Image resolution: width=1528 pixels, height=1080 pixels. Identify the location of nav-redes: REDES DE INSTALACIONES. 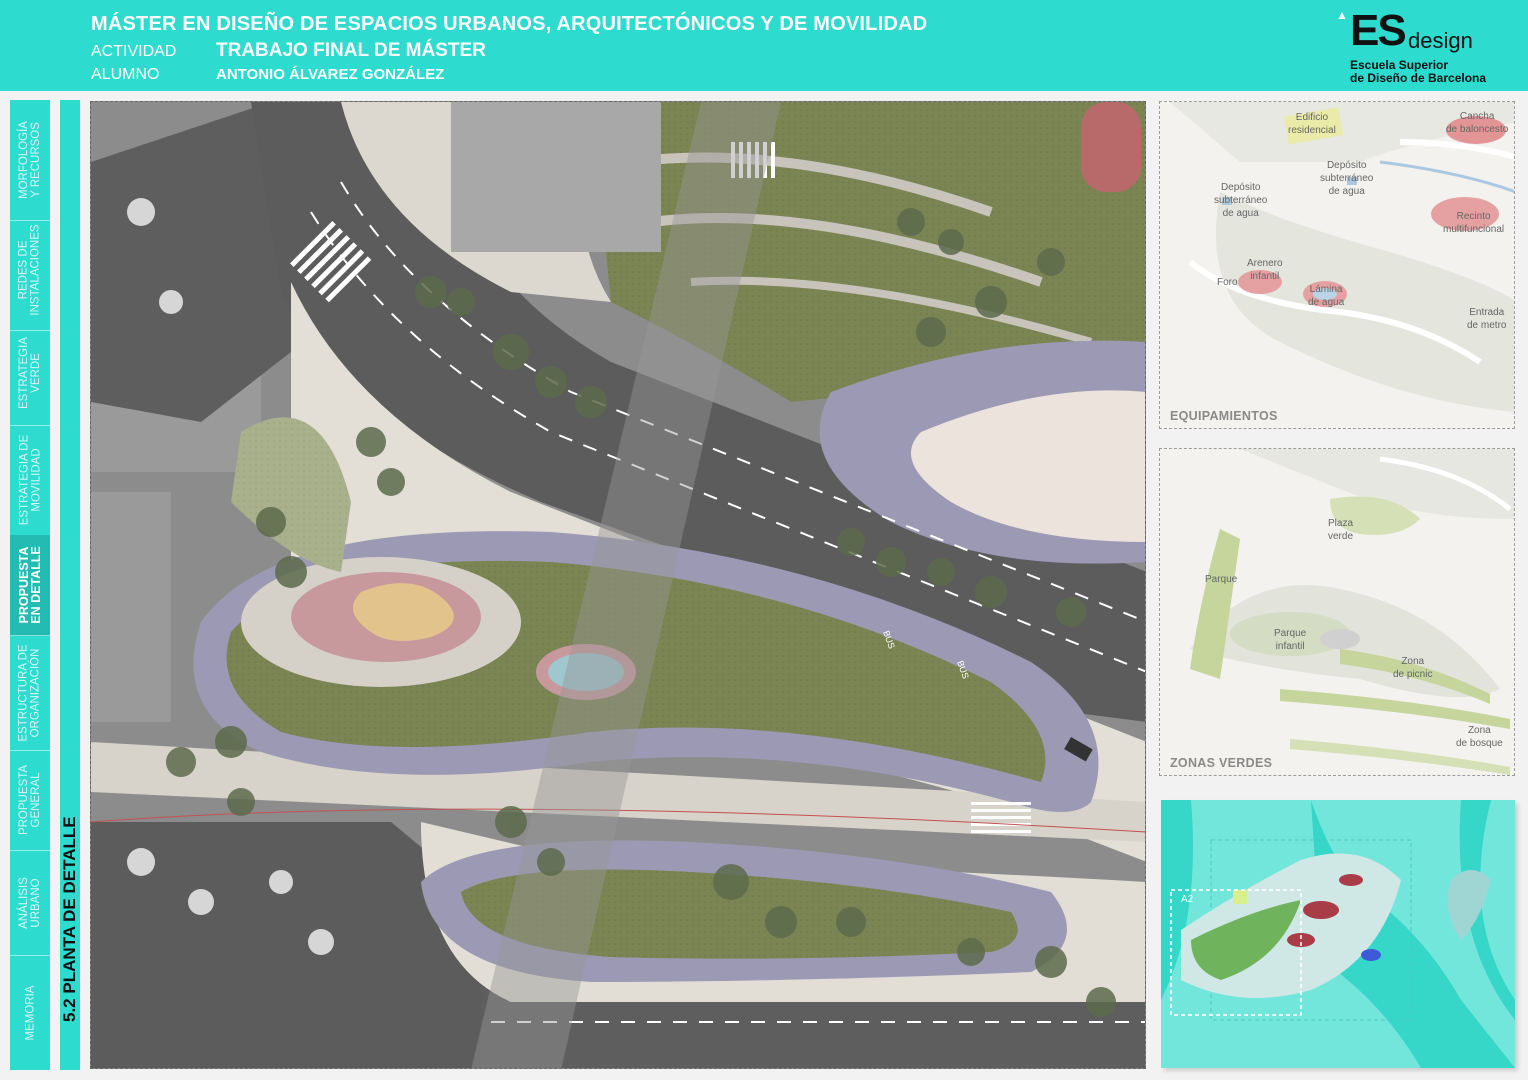
(30, 270).